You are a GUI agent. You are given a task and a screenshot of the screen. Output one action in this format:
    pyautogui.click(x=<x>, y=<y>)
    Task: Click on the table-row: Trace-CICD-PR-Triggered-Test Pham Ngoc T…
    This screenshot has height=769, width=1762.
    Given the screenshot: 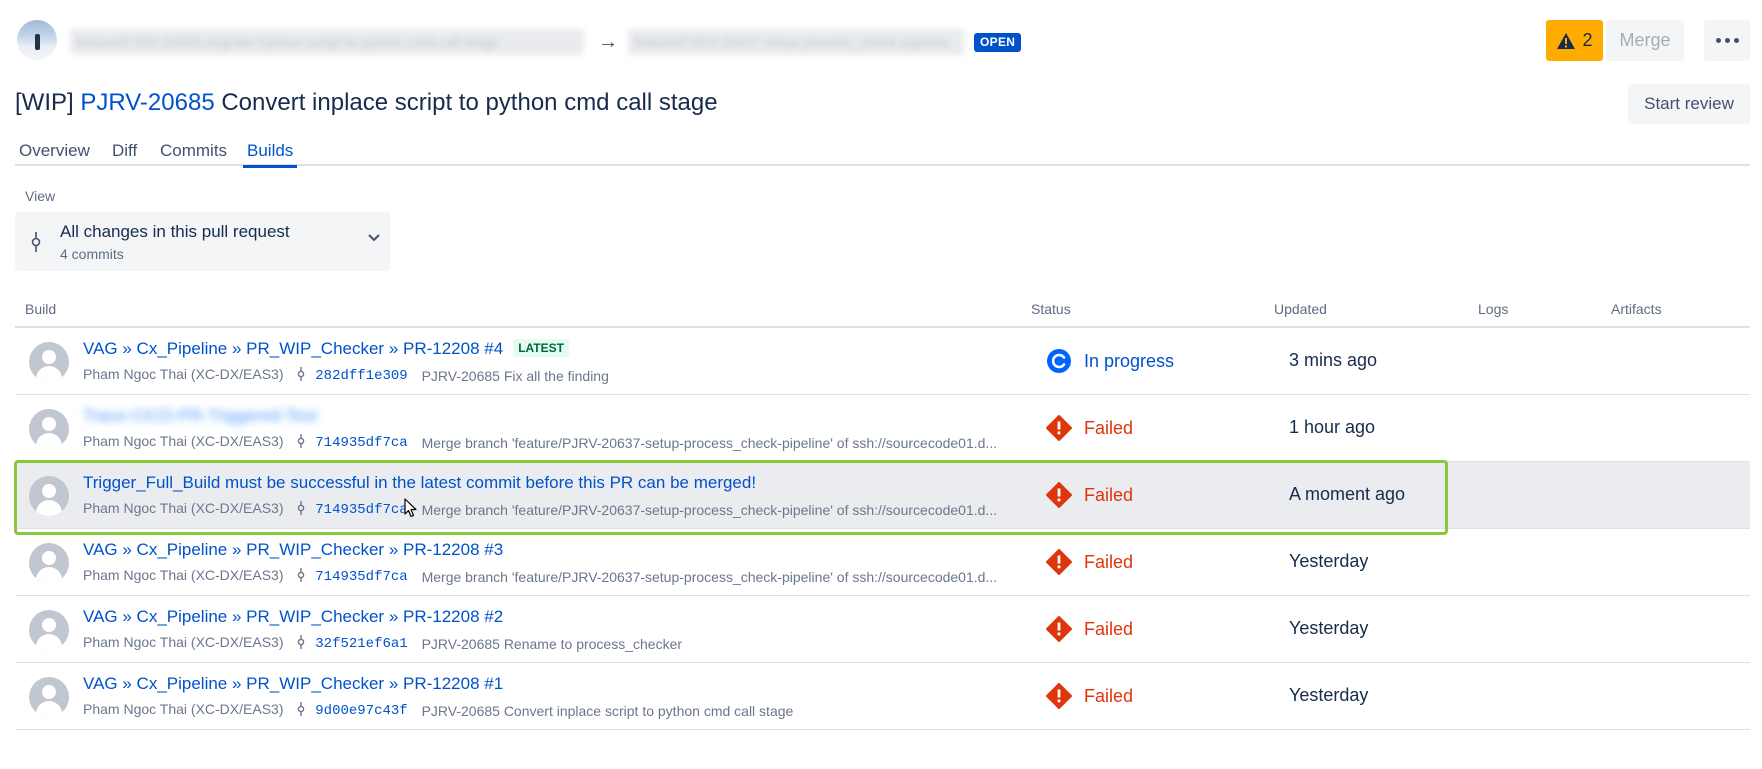 What is the action you would take?
    pyautogui.click(x=882, y=428)
    